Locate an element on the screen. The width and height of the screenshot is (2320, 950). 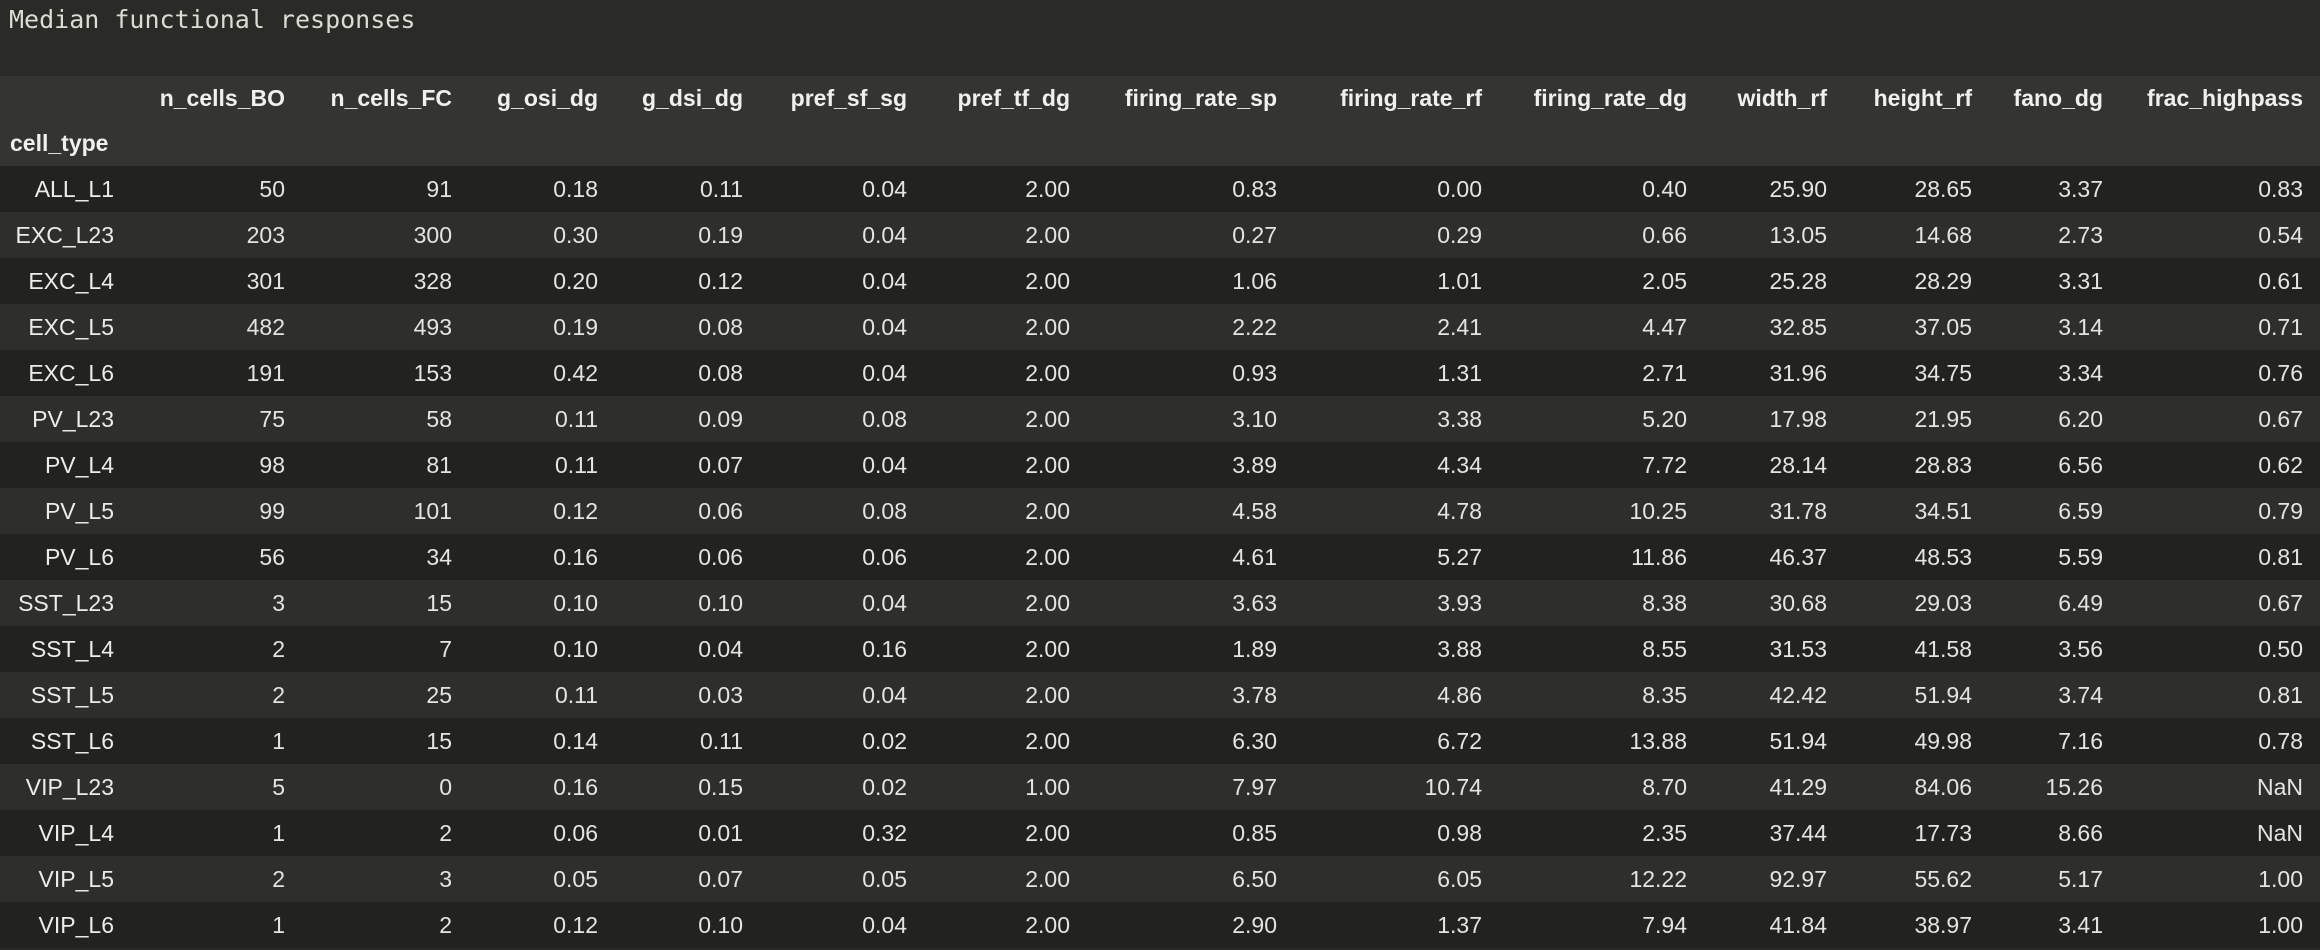
table-cell: 8.35 is located at coordinates (1664, 694).